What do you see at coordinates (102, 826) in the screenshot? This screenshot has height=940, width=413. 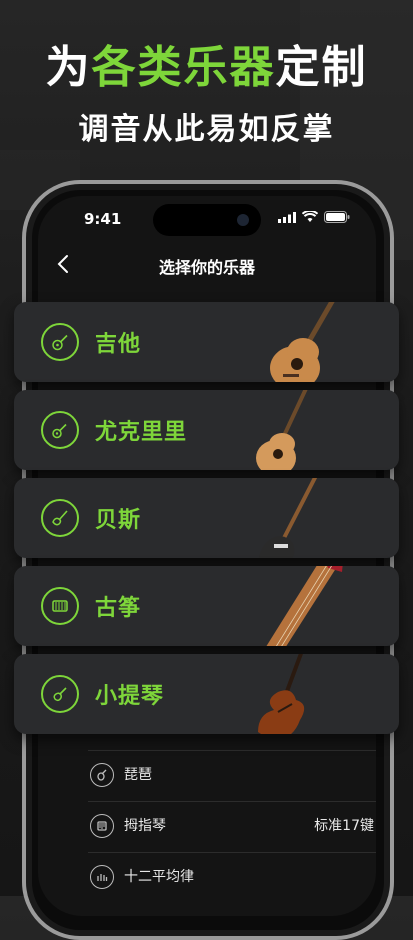 I see `kalimba-icon` at bounding box center [102, 826].